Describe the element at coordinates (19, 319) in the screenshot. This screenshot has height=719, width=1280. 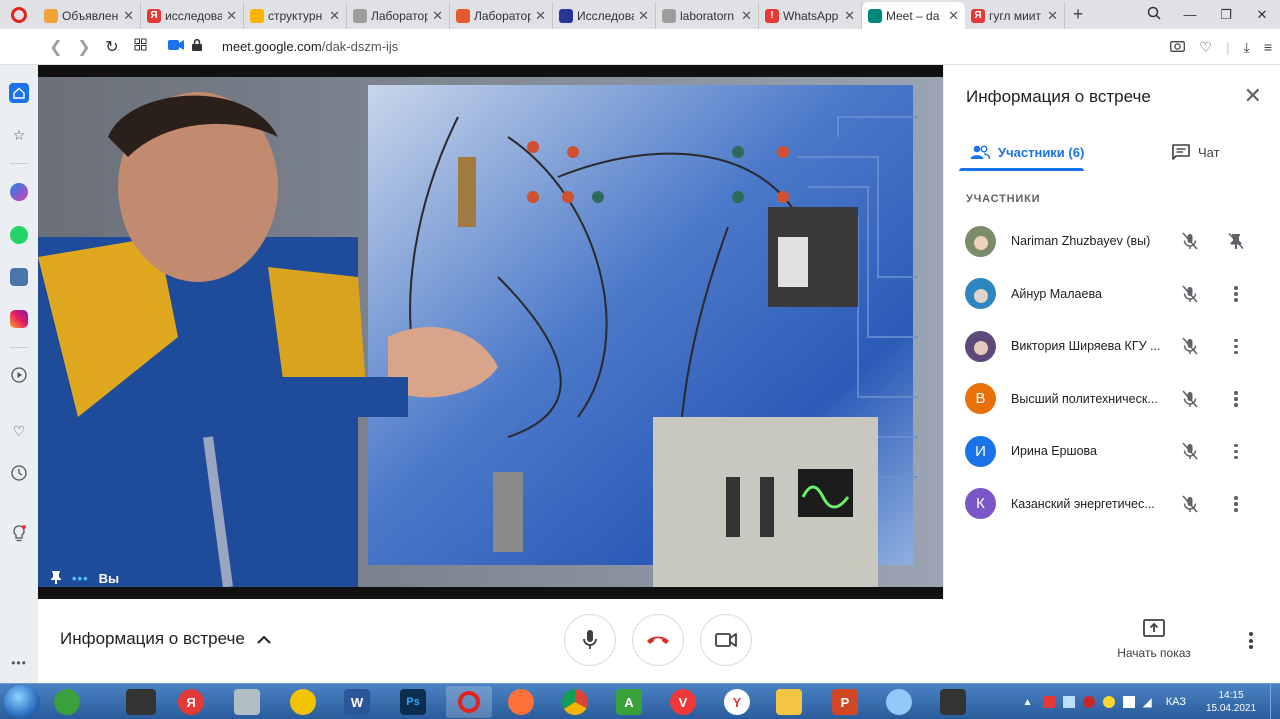
I see `instagram-icon` at that location.